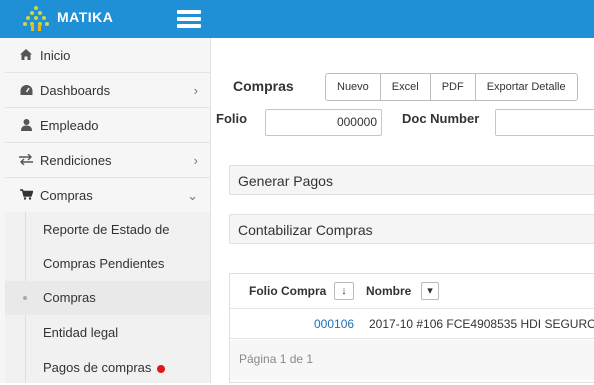  Describe the element at coordinates (285, 181) in the screenshot. I see `panel-title: Generar Pagos` at that location.